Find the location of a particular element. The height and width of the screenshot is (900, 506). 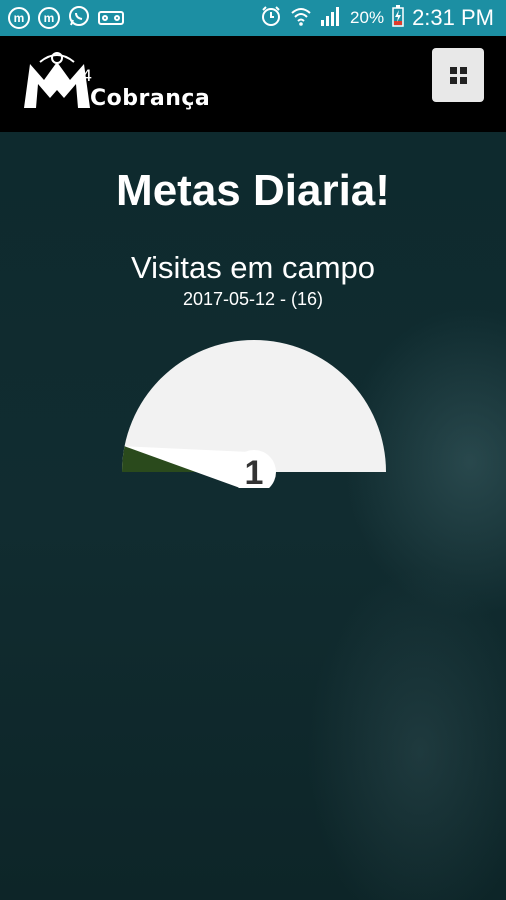

gauge-value-label: 1 is located at coordinates (254, 471).